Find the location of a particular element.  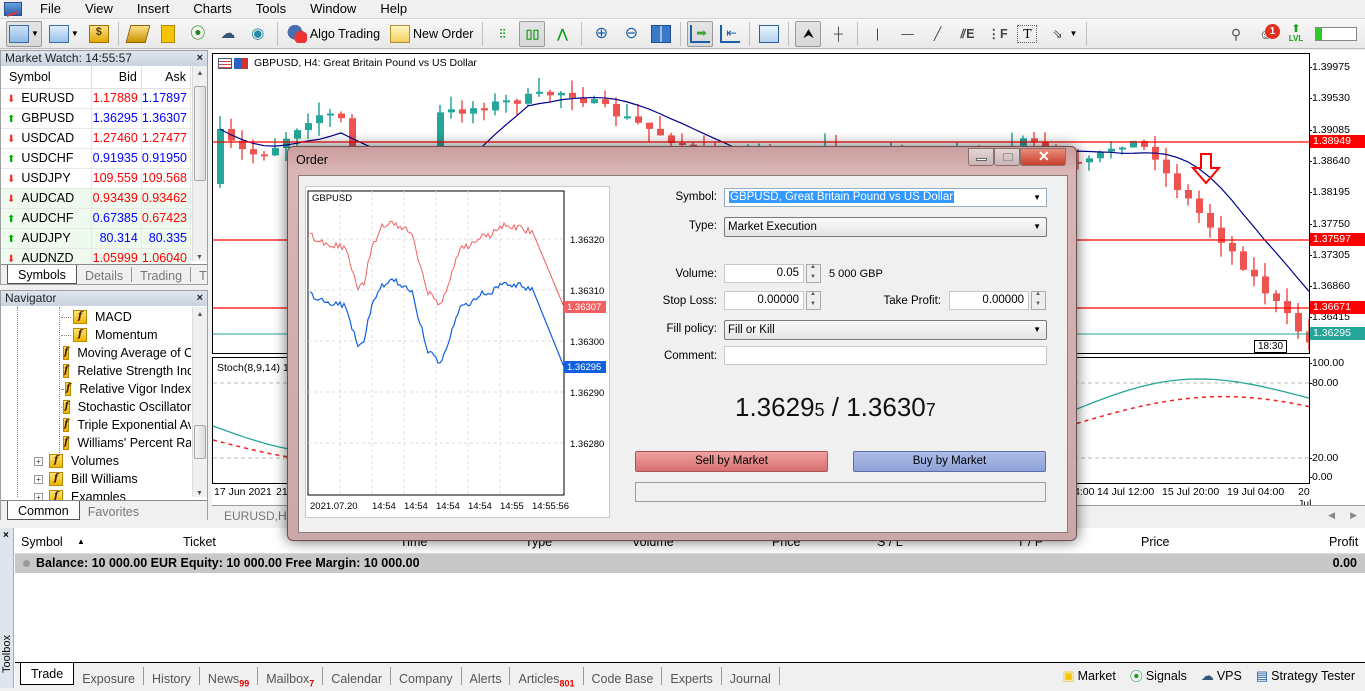

trendline-button: ╱ is located at coordinates (937, 34).